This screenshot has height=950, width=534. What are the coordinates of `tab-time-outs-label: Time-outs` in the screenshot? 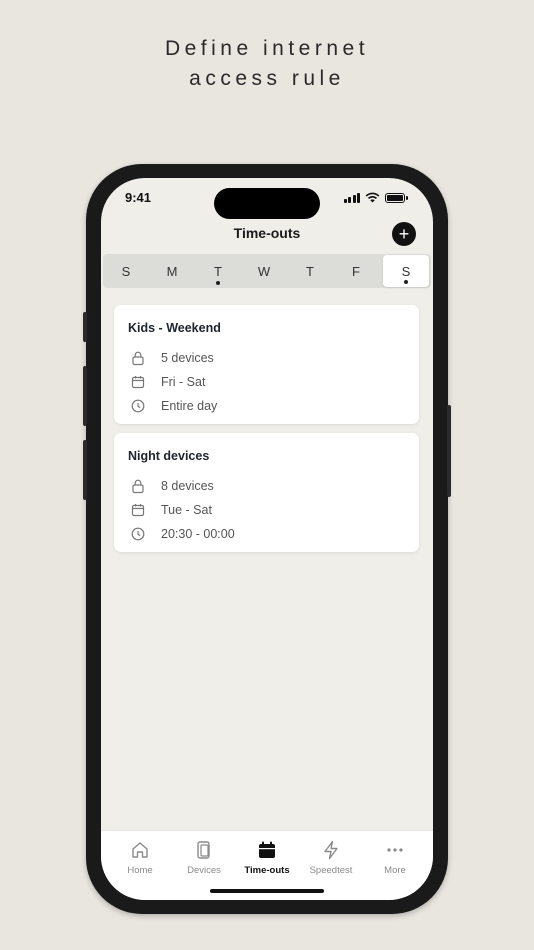 It's located at (267, 870).